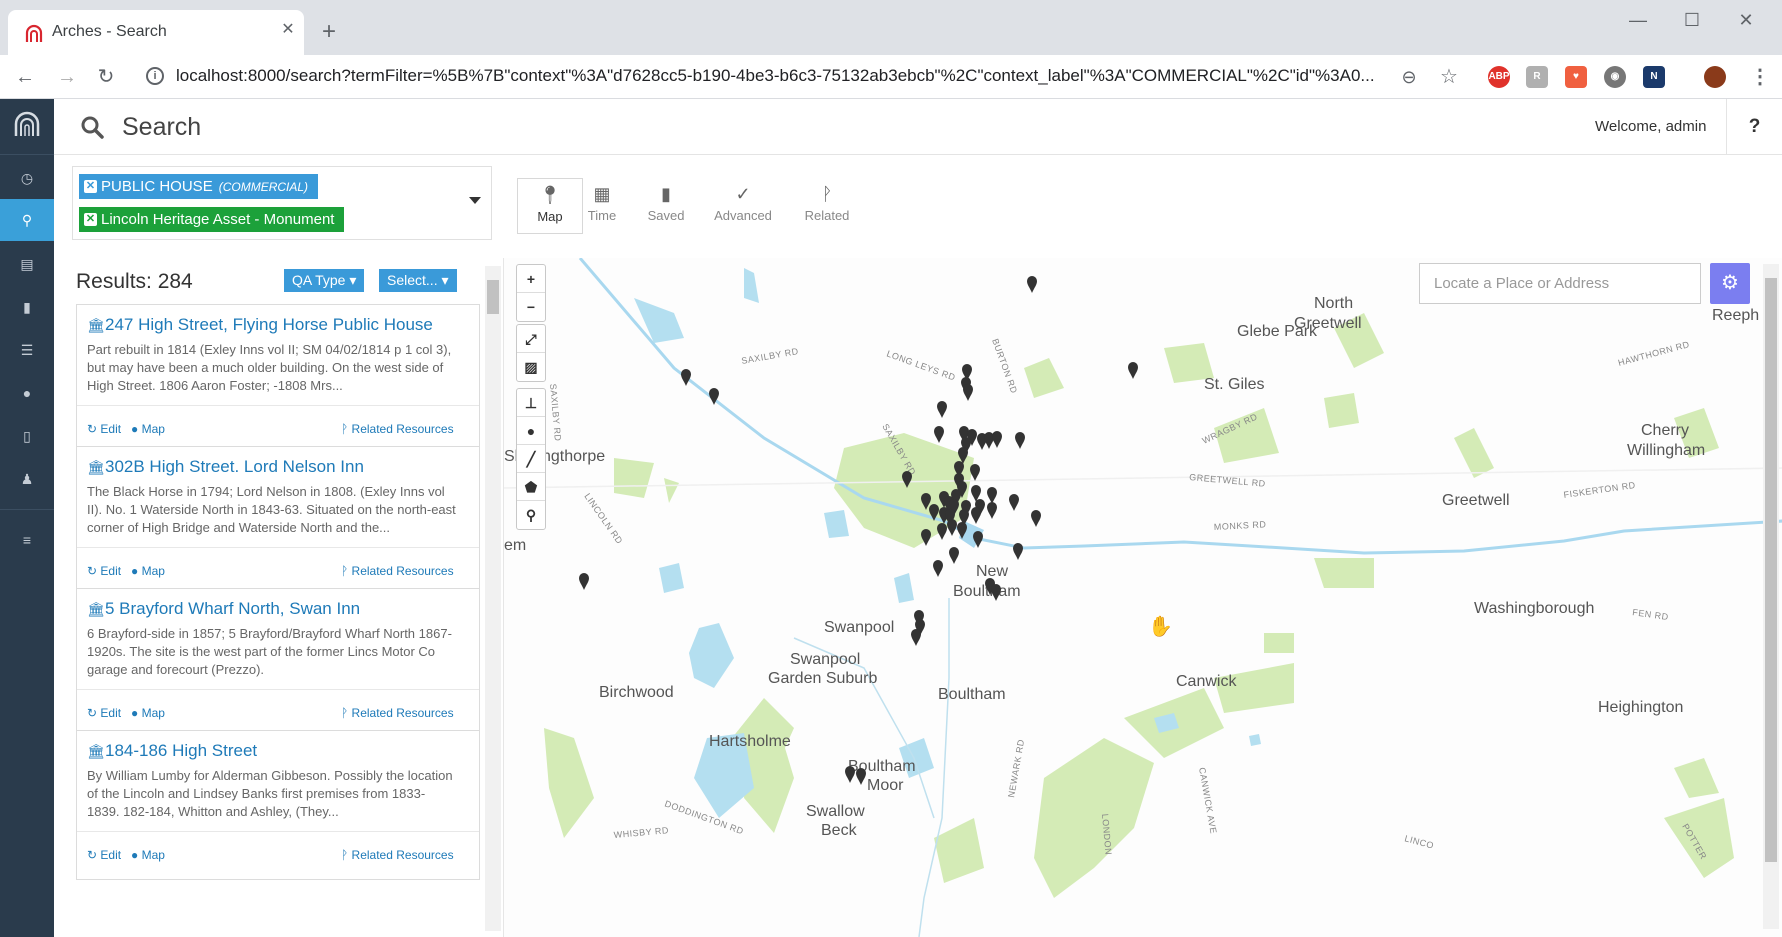 The image size is (1782, 937). Describe the element at coordinates (1654, 77) in the screenshot. I see `extension-icon: N` at that location.